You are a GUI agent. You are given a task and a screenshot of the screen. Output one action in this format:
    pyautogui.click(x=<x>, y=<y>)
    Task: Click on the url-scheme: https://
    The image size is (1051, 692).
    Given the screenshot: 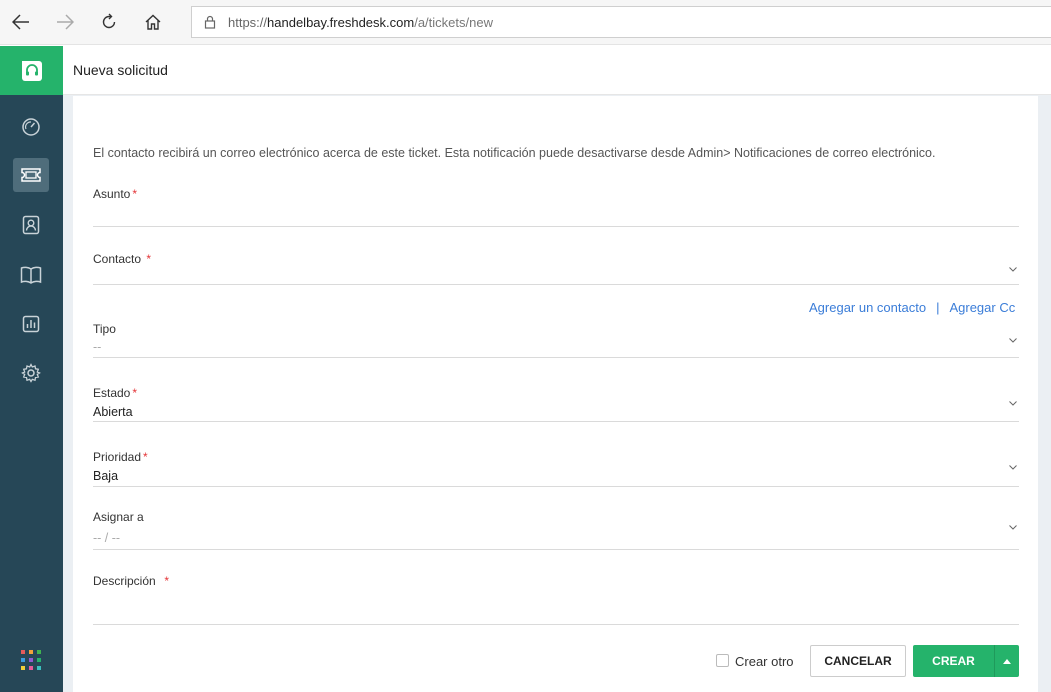 What is the action you would take?
    pyautogui.click(x=248, y=22)
    